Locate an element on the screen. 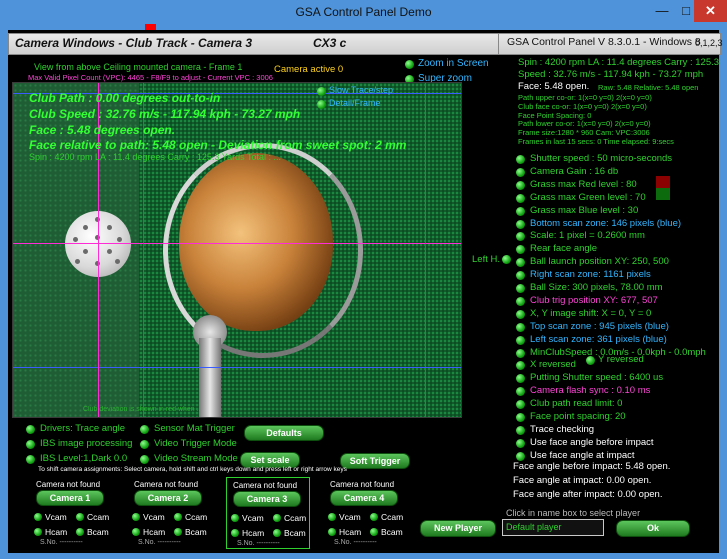 The width and height of the screenshot is (727, 559). setting-label: Left scan zone: 361 pixels (blue) is located at coordinates (598, 339).